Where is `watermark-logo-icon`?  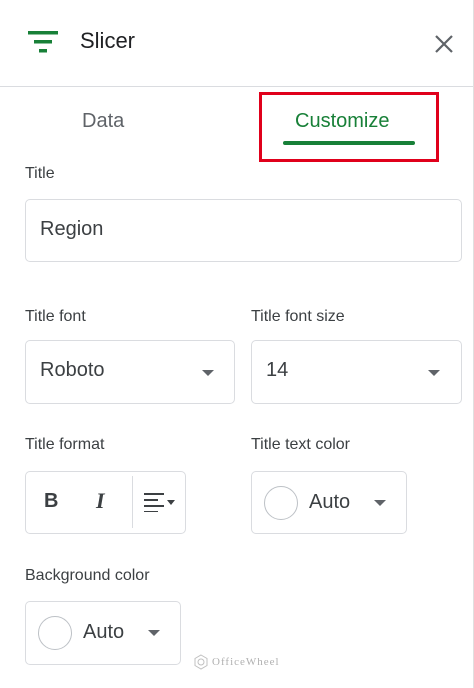 watermark-logo-icon is located at coordinates (201, 662).